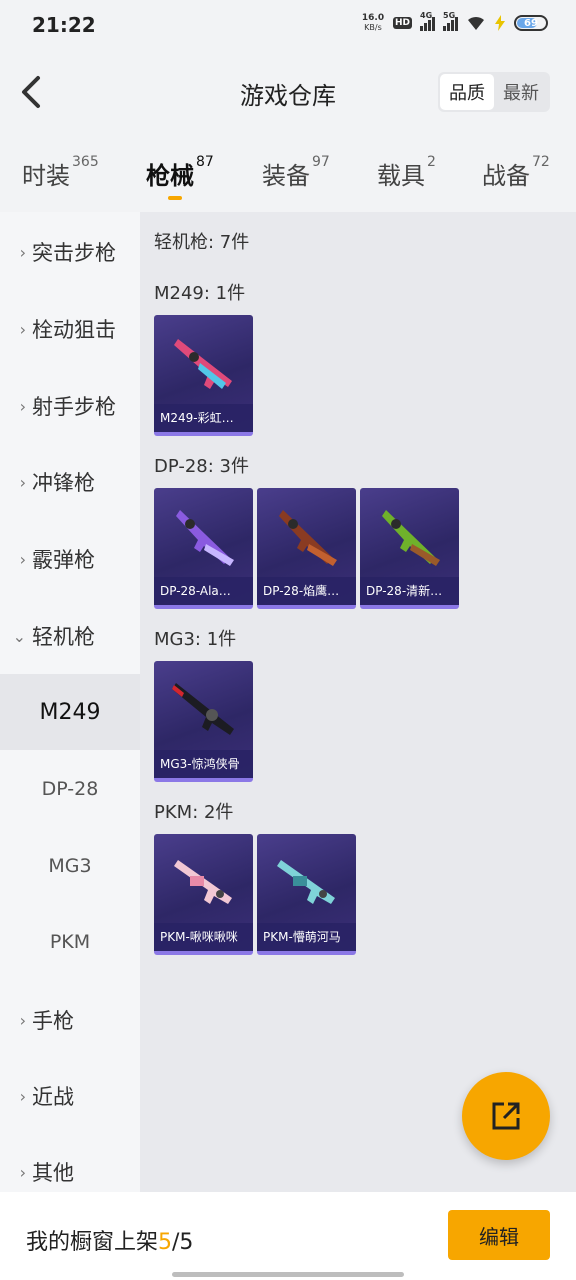 This screenshot has width=576, height=1280. What do you see at coordinates (70, 712) in the screenshot?
I see `sidebar-sub-m249: M249` at bounding box center [70, 712].